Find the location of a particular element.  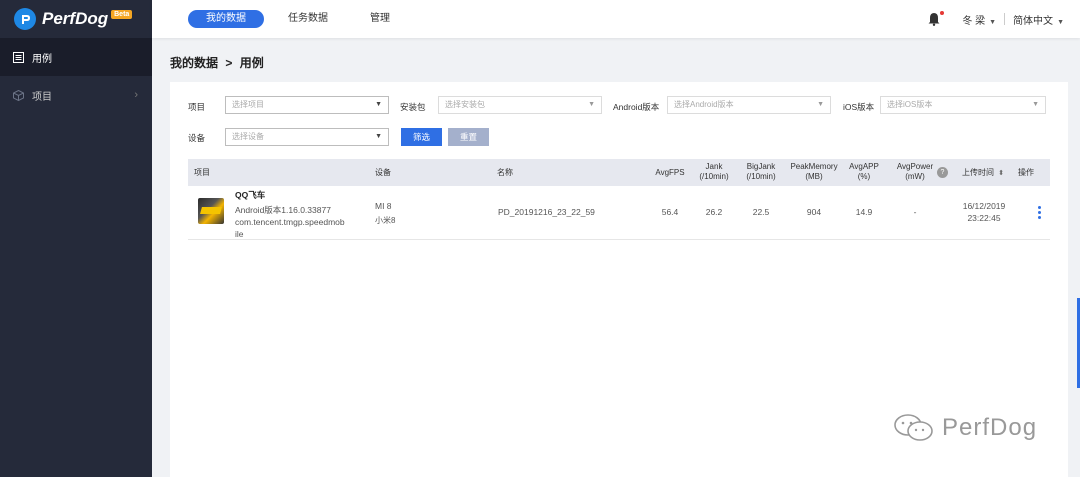

device-filter-label: 设备 is located at coordinates (197, 138).